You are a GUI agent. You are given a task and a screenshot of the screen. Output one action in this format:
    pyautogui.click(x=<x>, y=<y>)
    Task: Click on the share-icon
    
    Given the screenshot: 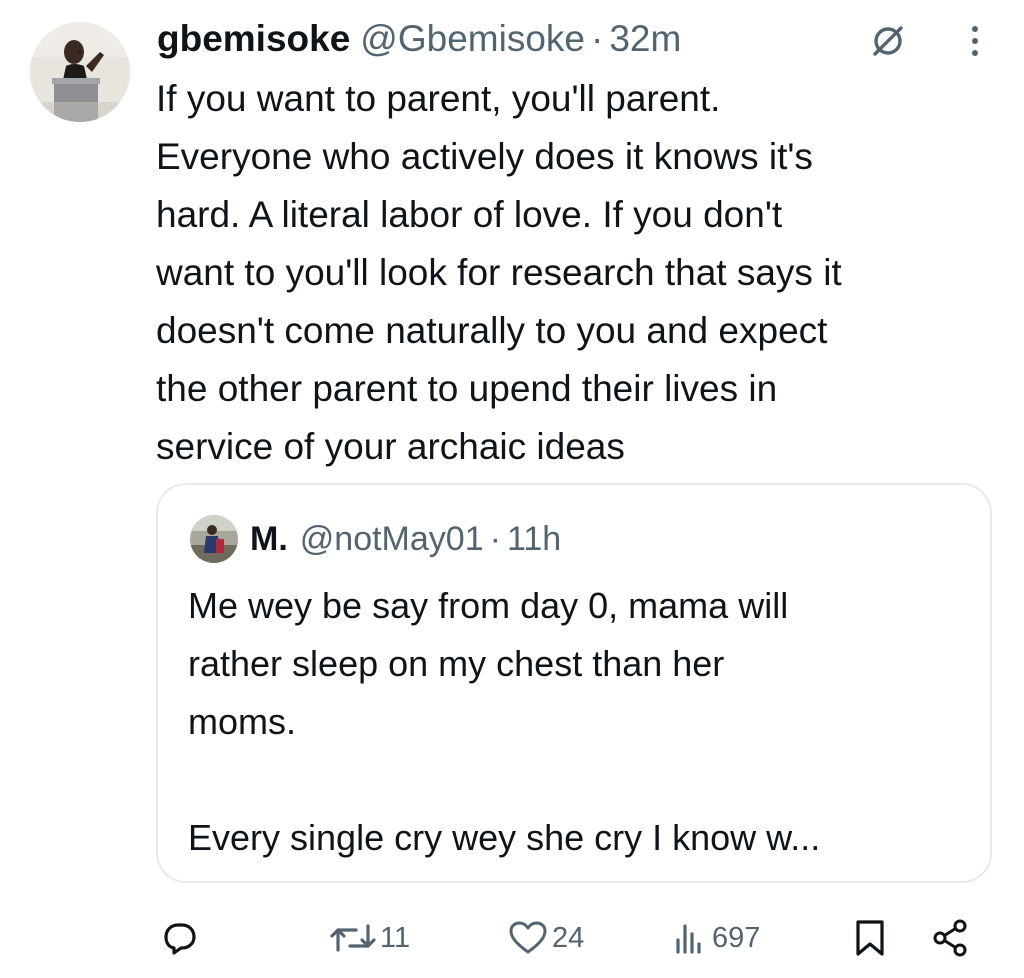 What is the action you would take?
    pyautogui.click(x=950, y=938)
    